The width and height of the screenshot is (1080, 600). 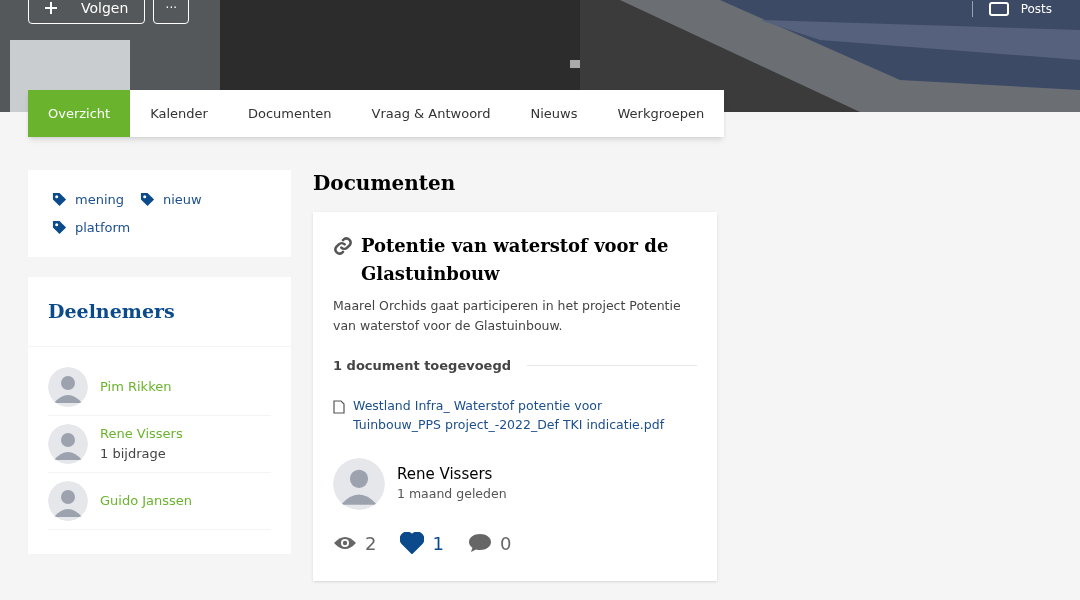 I want to click on attachments-label: 1 document toegevoegd, so click(x=422, y=366).